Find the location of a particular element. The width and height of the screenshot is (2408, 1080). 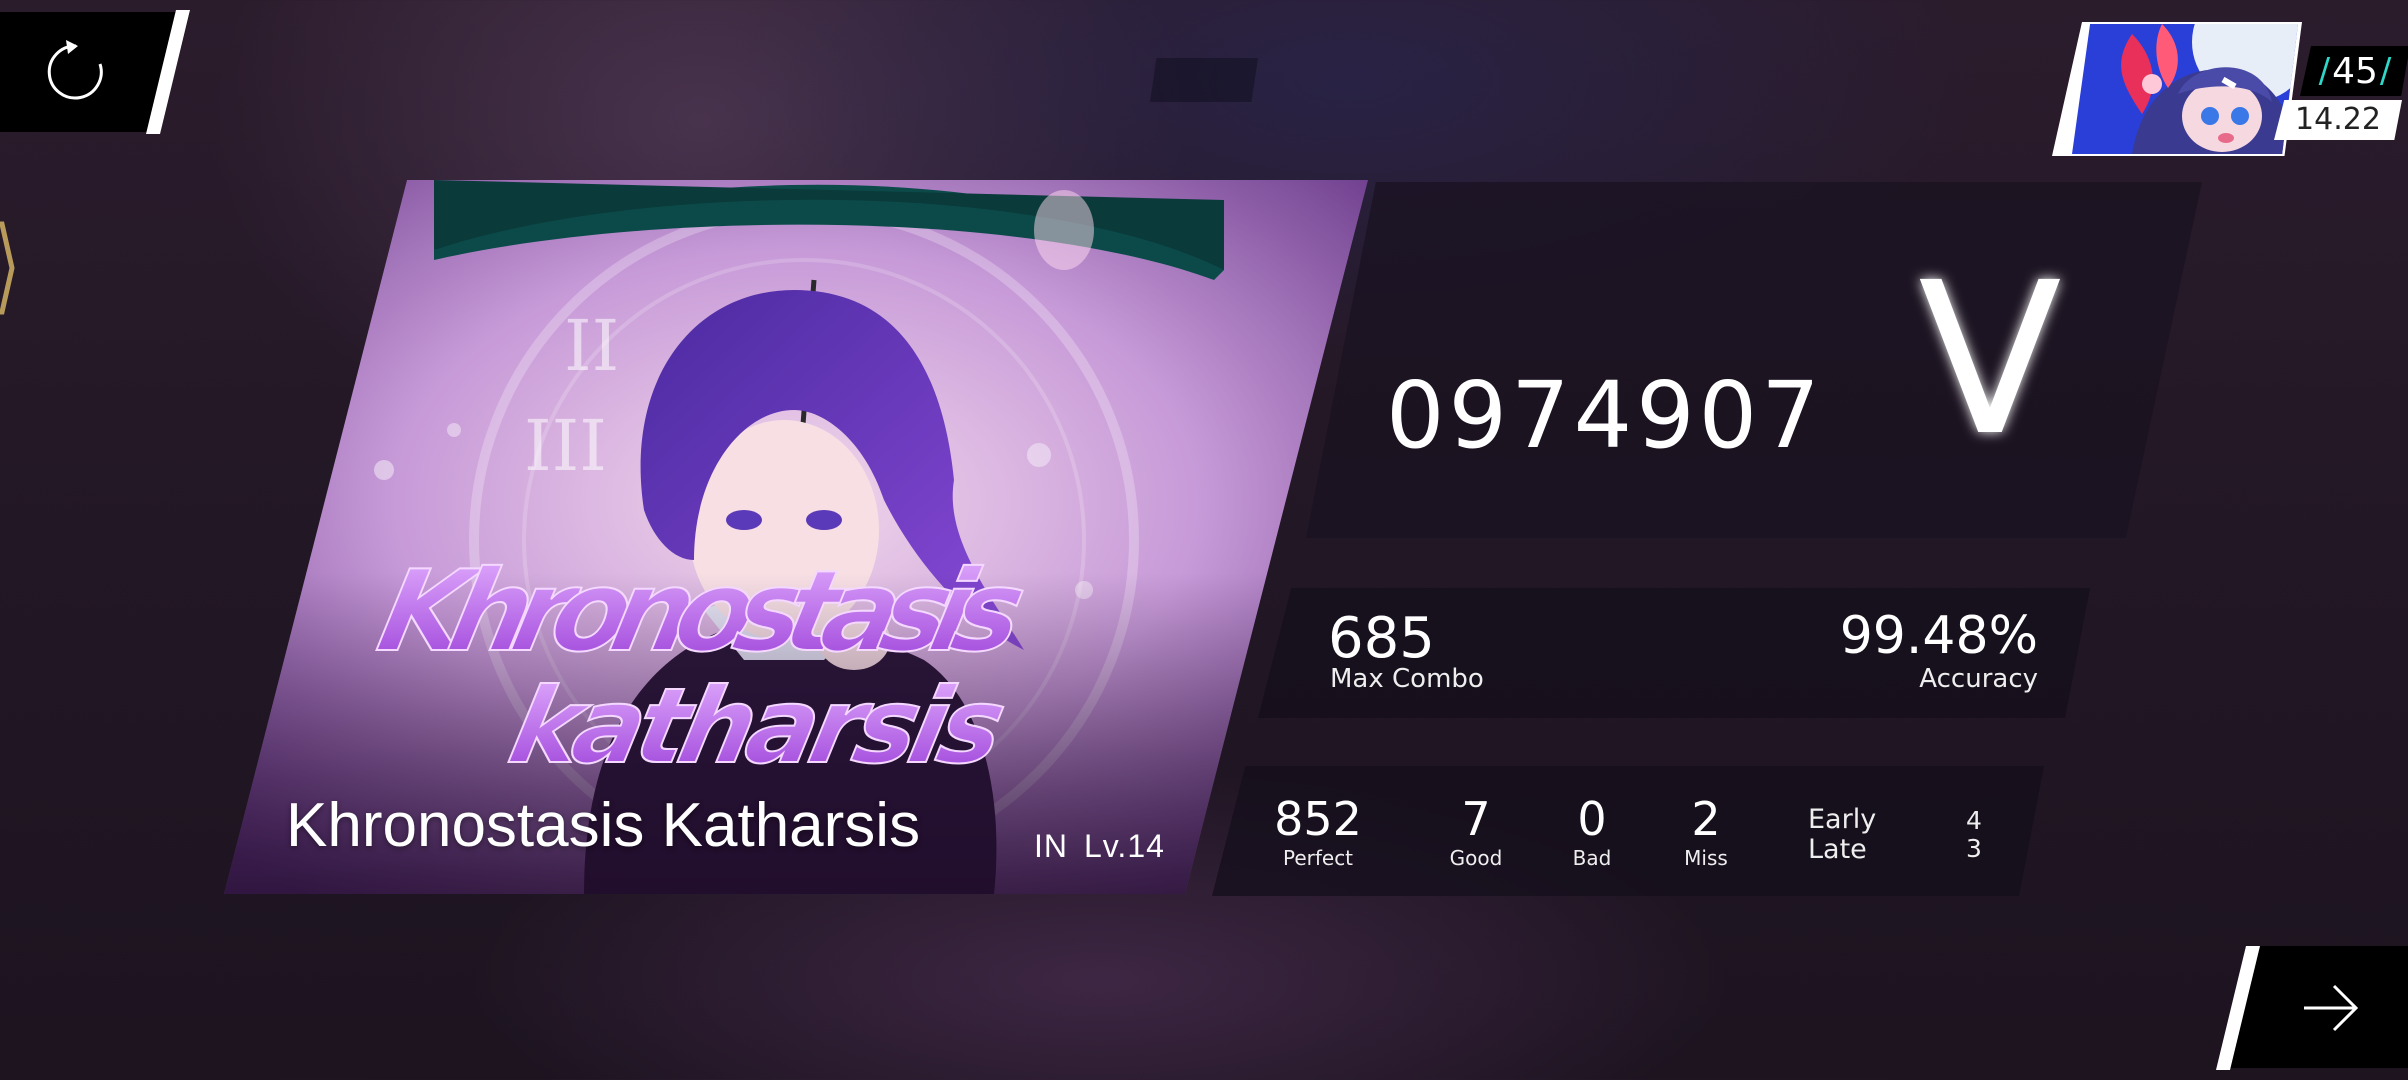

good-label: Good is located at coordinates (1476, 858).